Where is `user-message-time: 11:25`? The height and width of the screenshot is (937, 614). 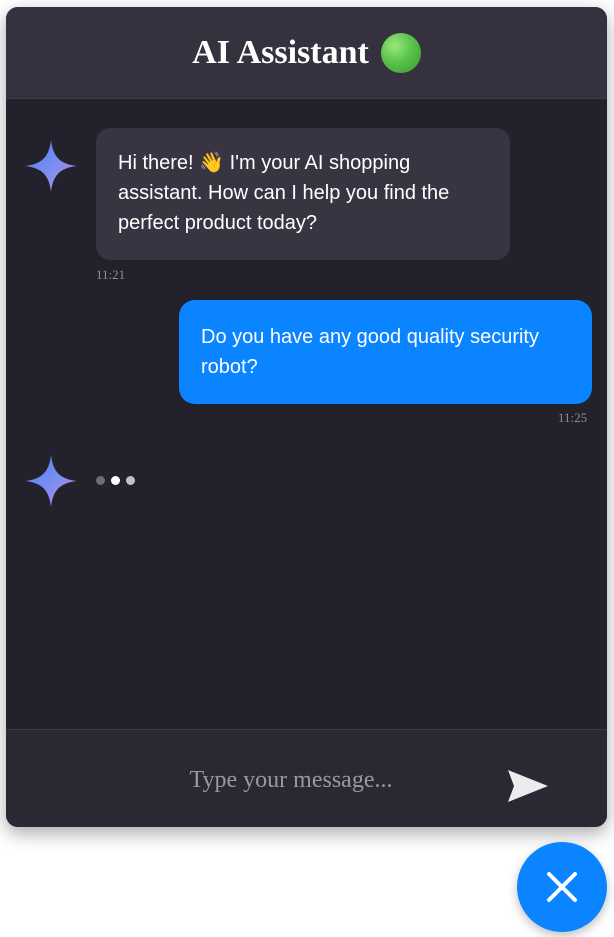 user-message-time: 11:25 is located at coordinates (573, 417).